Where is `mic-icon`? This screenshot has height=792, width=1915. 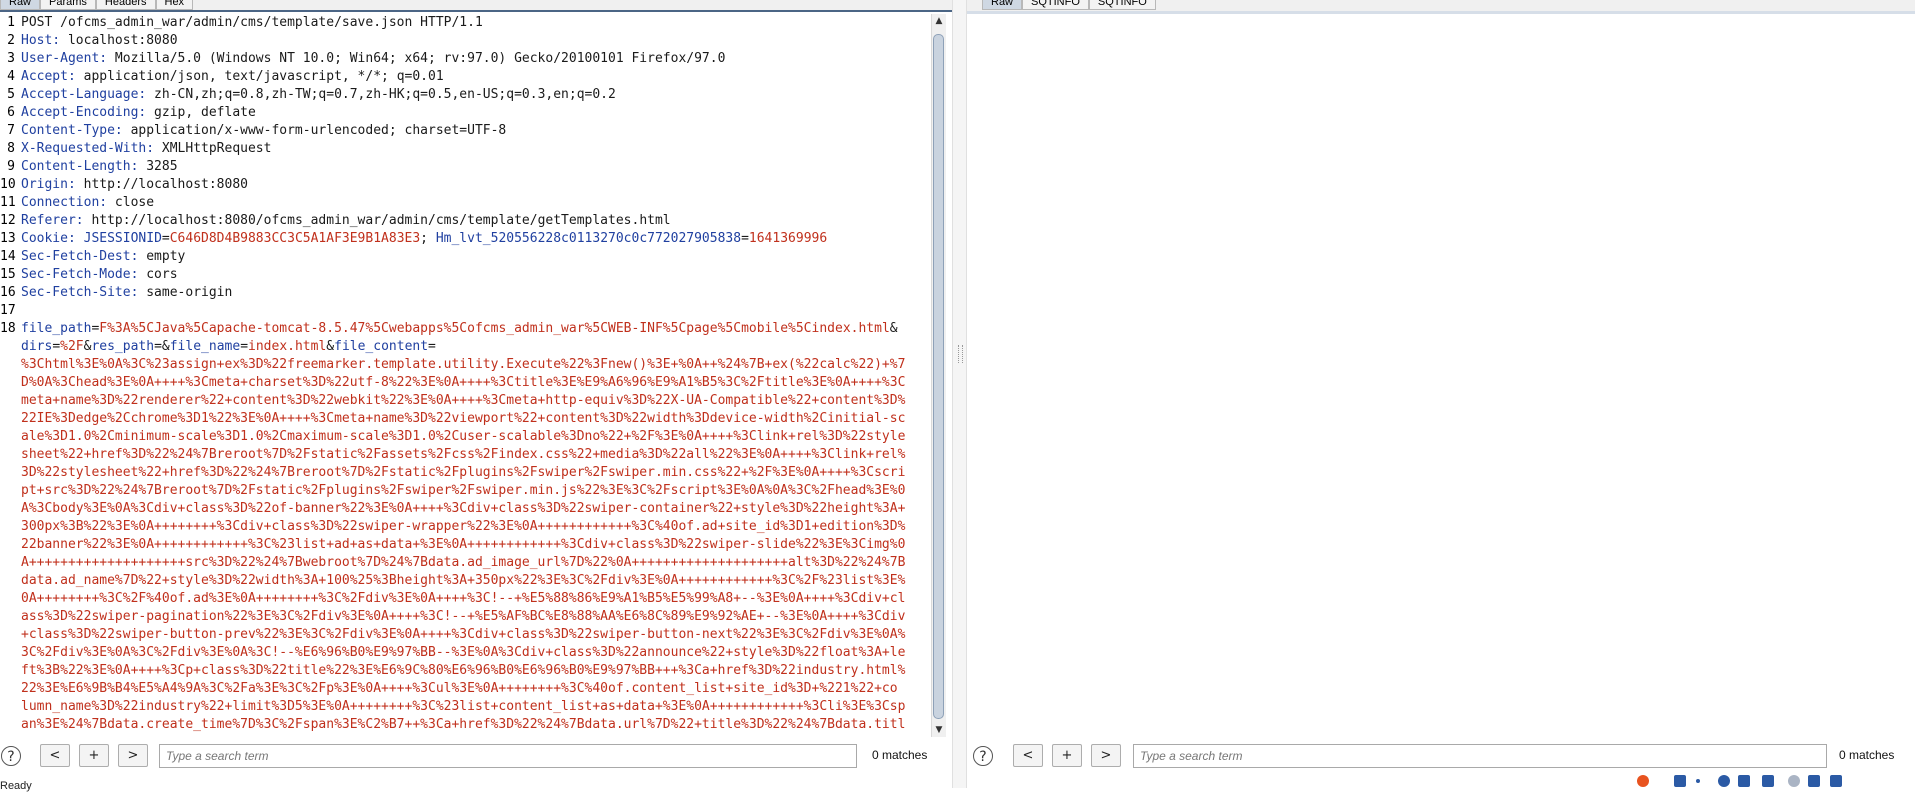
mic-icon is located at coordinates (1744, 781).